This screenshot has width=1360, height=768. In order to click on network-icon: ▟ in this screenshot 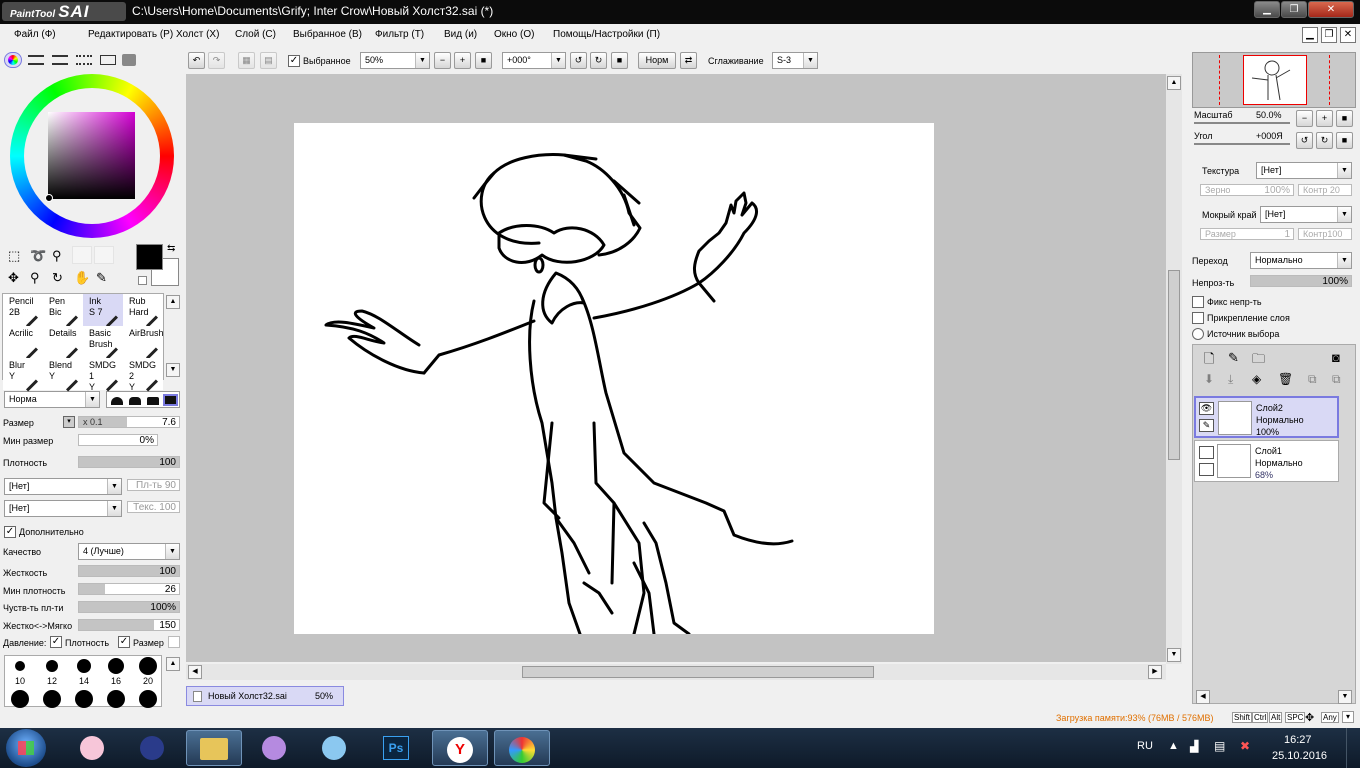, I will do `click(1194, 746)`.